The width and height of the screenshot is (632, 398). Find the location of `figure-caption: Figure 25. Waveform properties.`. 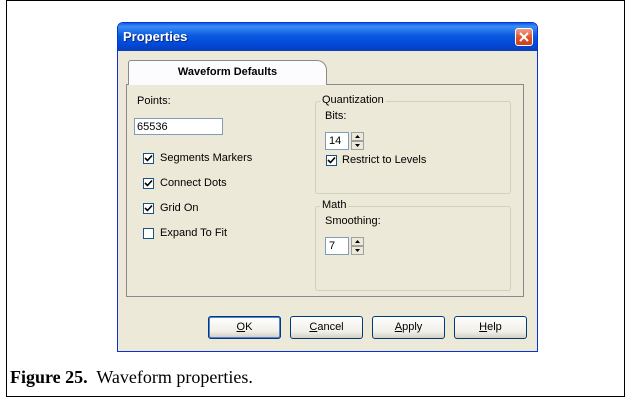

figure-caption: Figure 25. Waveform properties. is located at coordinates (131, 377).